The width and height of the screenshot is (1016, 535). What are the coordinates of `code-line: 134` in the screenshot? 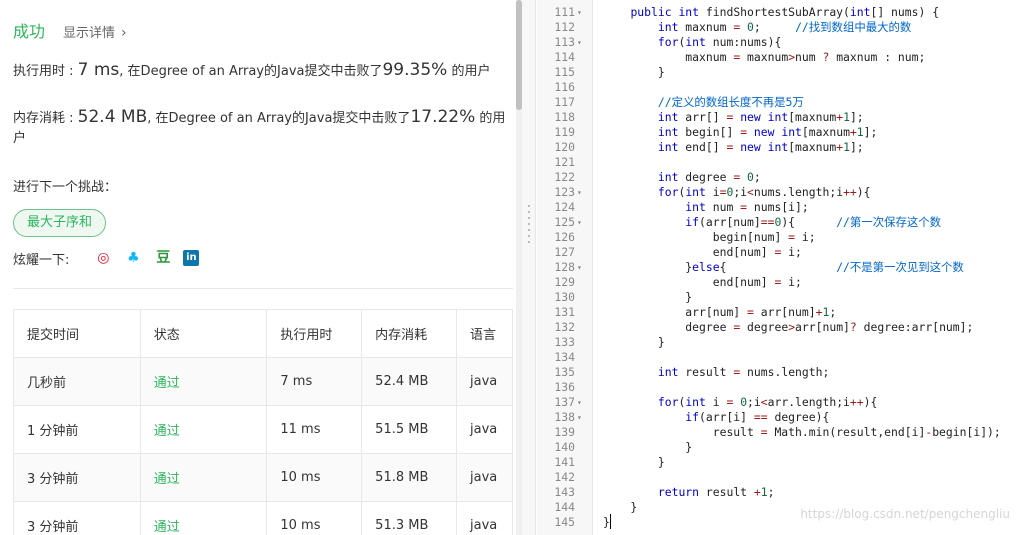 It's located at (776, 357).